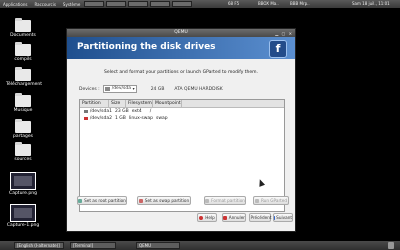 The image size is (400, 250). What do you see at coordinates (23, 225) in the screenshot?
I see `desktop-icon-label: Capture-1.png` at bounding box center [23, 225].